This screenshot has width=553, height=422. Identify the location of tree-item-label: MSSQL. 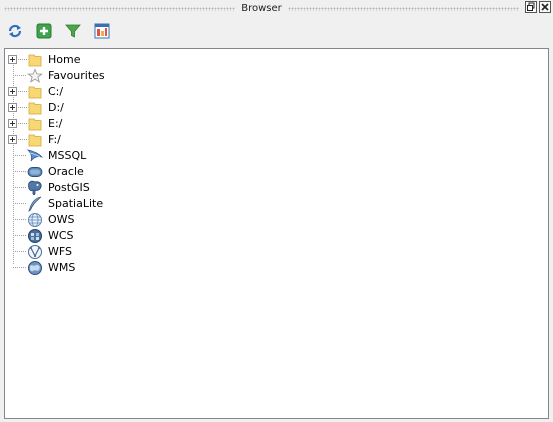
(67, 155).